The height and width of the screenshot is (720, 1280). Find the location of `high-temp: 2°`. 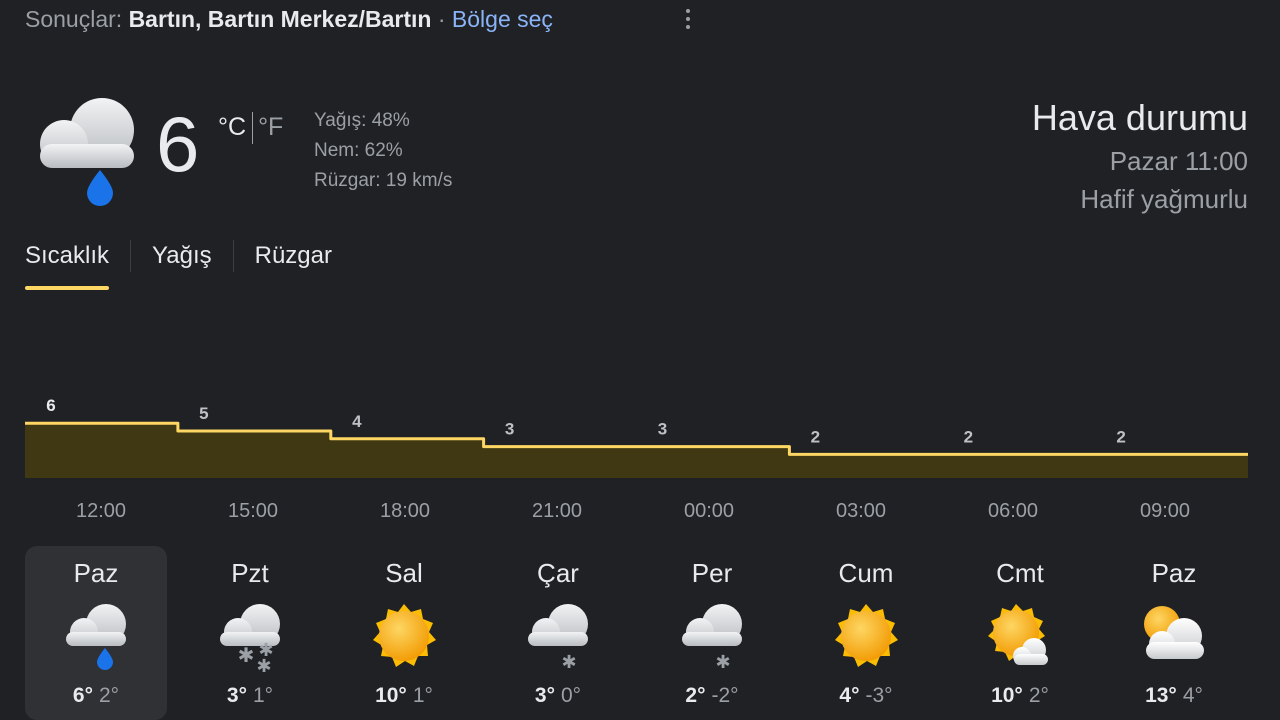

high-temp: 2° is located at coordinates (695, 695).